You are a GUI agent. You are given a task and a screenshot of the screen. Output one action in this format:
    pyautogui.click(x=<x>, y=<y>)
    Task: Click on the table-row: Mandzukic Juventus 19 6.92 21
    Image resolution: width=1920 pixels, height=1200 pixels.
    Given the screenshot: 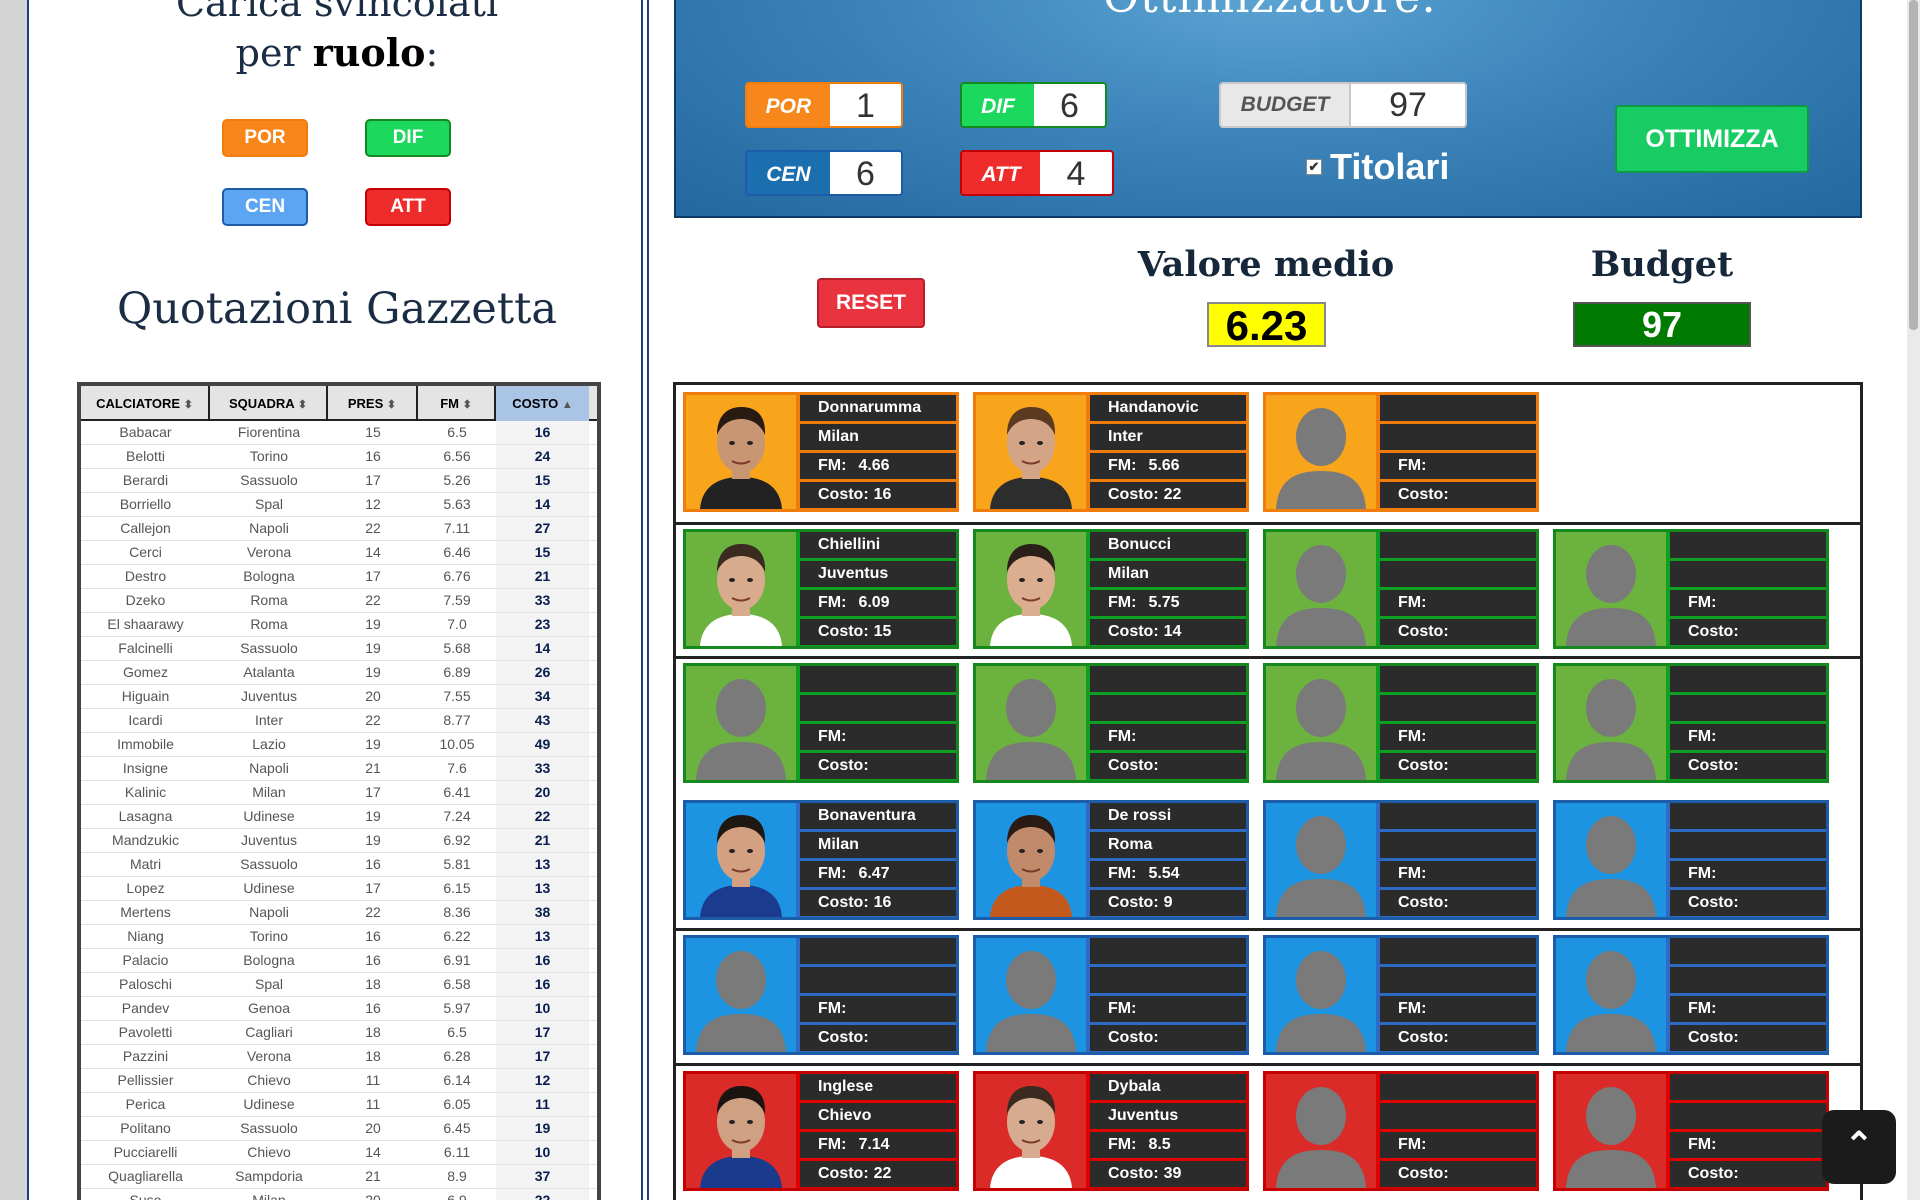 What is the action you would take?
    pyautogui.click(x=339, y=841)
    